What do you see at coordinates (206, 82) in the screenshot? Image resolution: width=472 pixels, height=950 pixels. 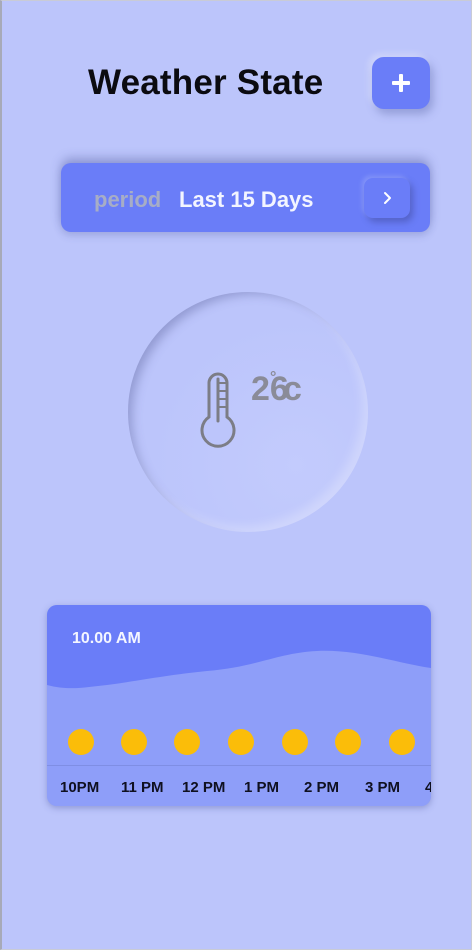 I see `page-title: Weather State` at bounding box center [206, 82].